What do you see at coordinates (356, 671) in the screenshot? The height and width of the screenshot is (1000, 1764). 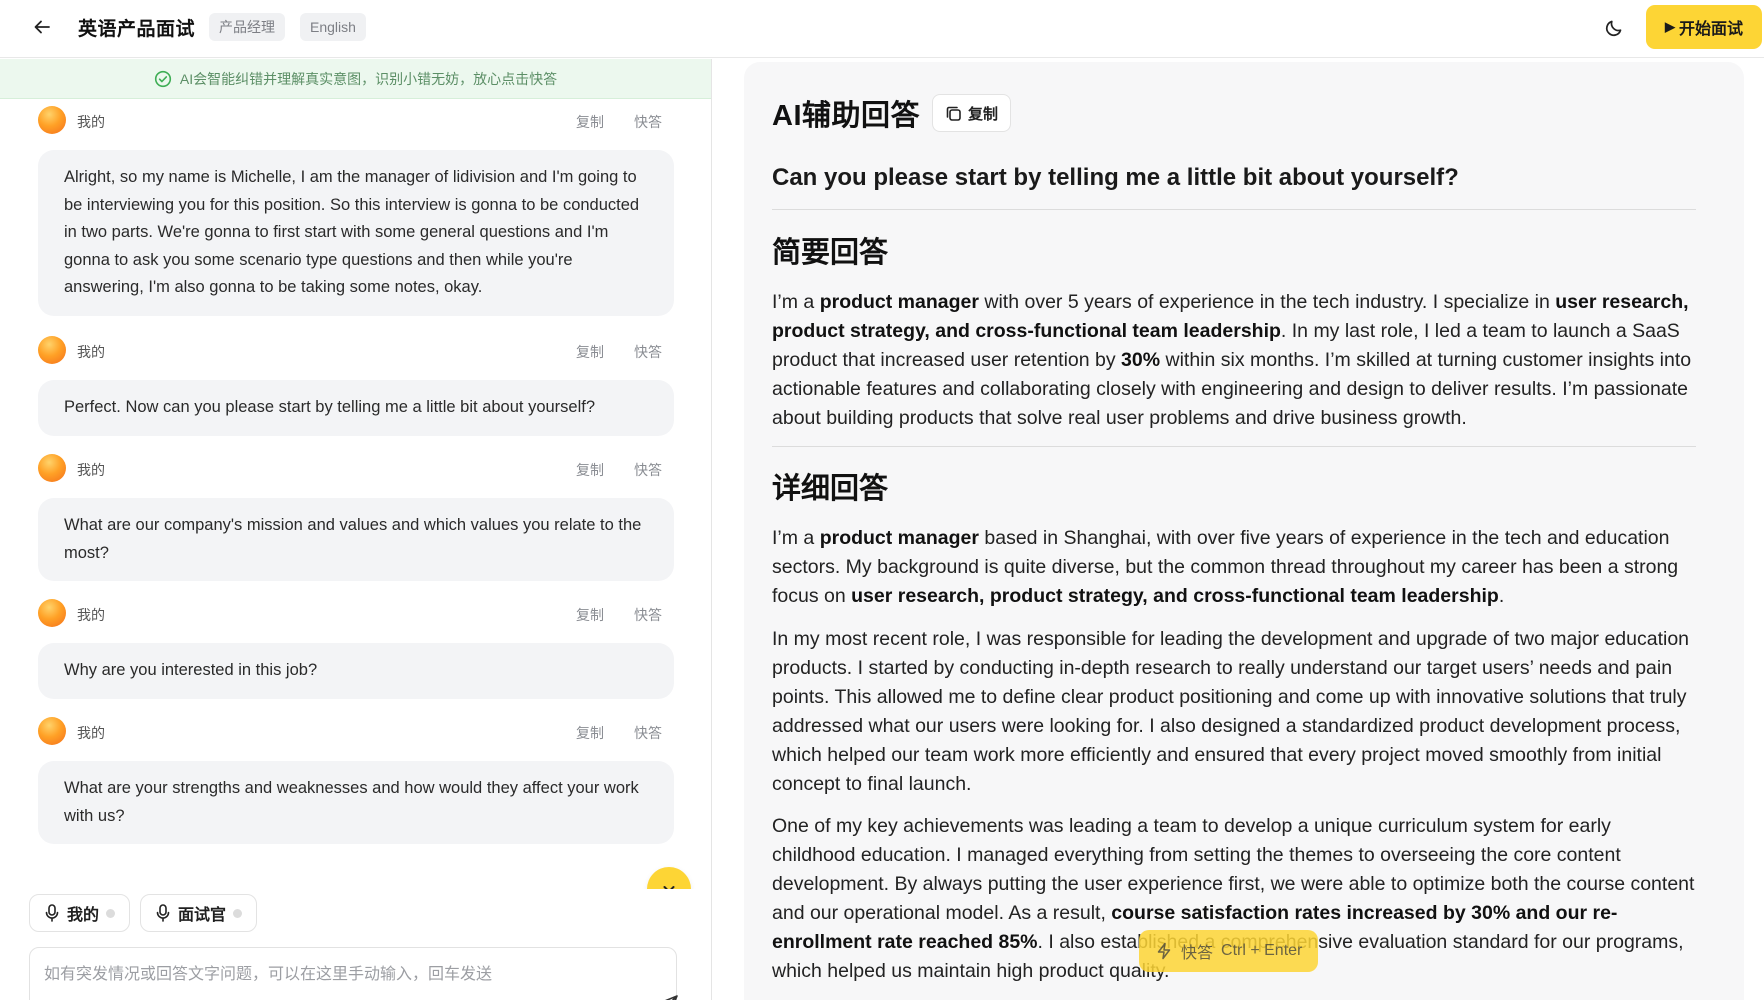 I see `message-bubble: Why are you interested in this job?` at bounding box center [356, 671].